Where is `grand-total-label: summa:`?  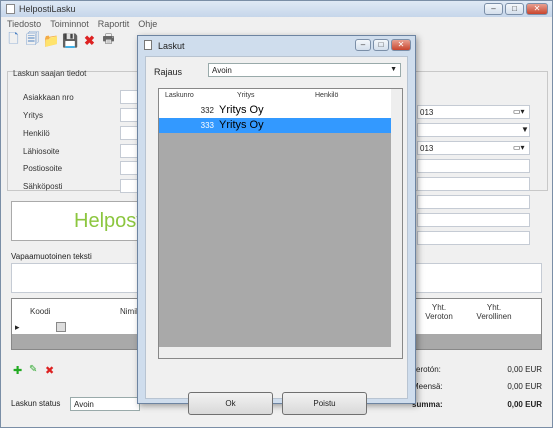 grand-total-label: summa: is located at coordinates (427, 404).